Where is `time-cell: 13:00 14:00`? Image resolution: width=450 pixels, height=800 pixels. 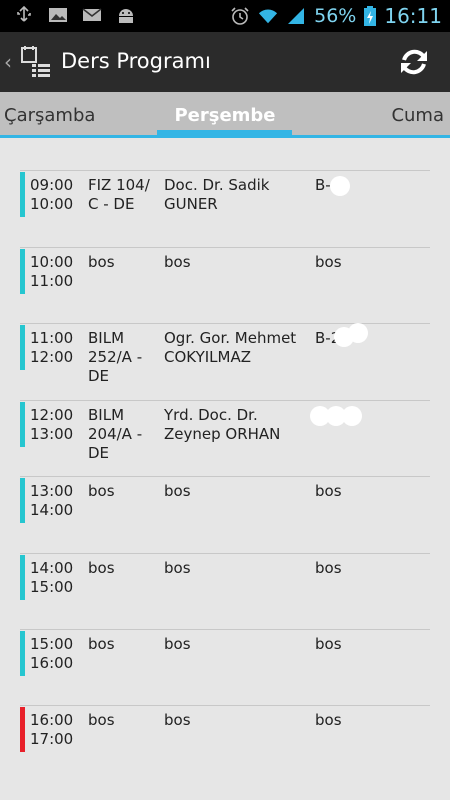 time-cell: 13:00 14:00 is located at coordinates (52, 500).